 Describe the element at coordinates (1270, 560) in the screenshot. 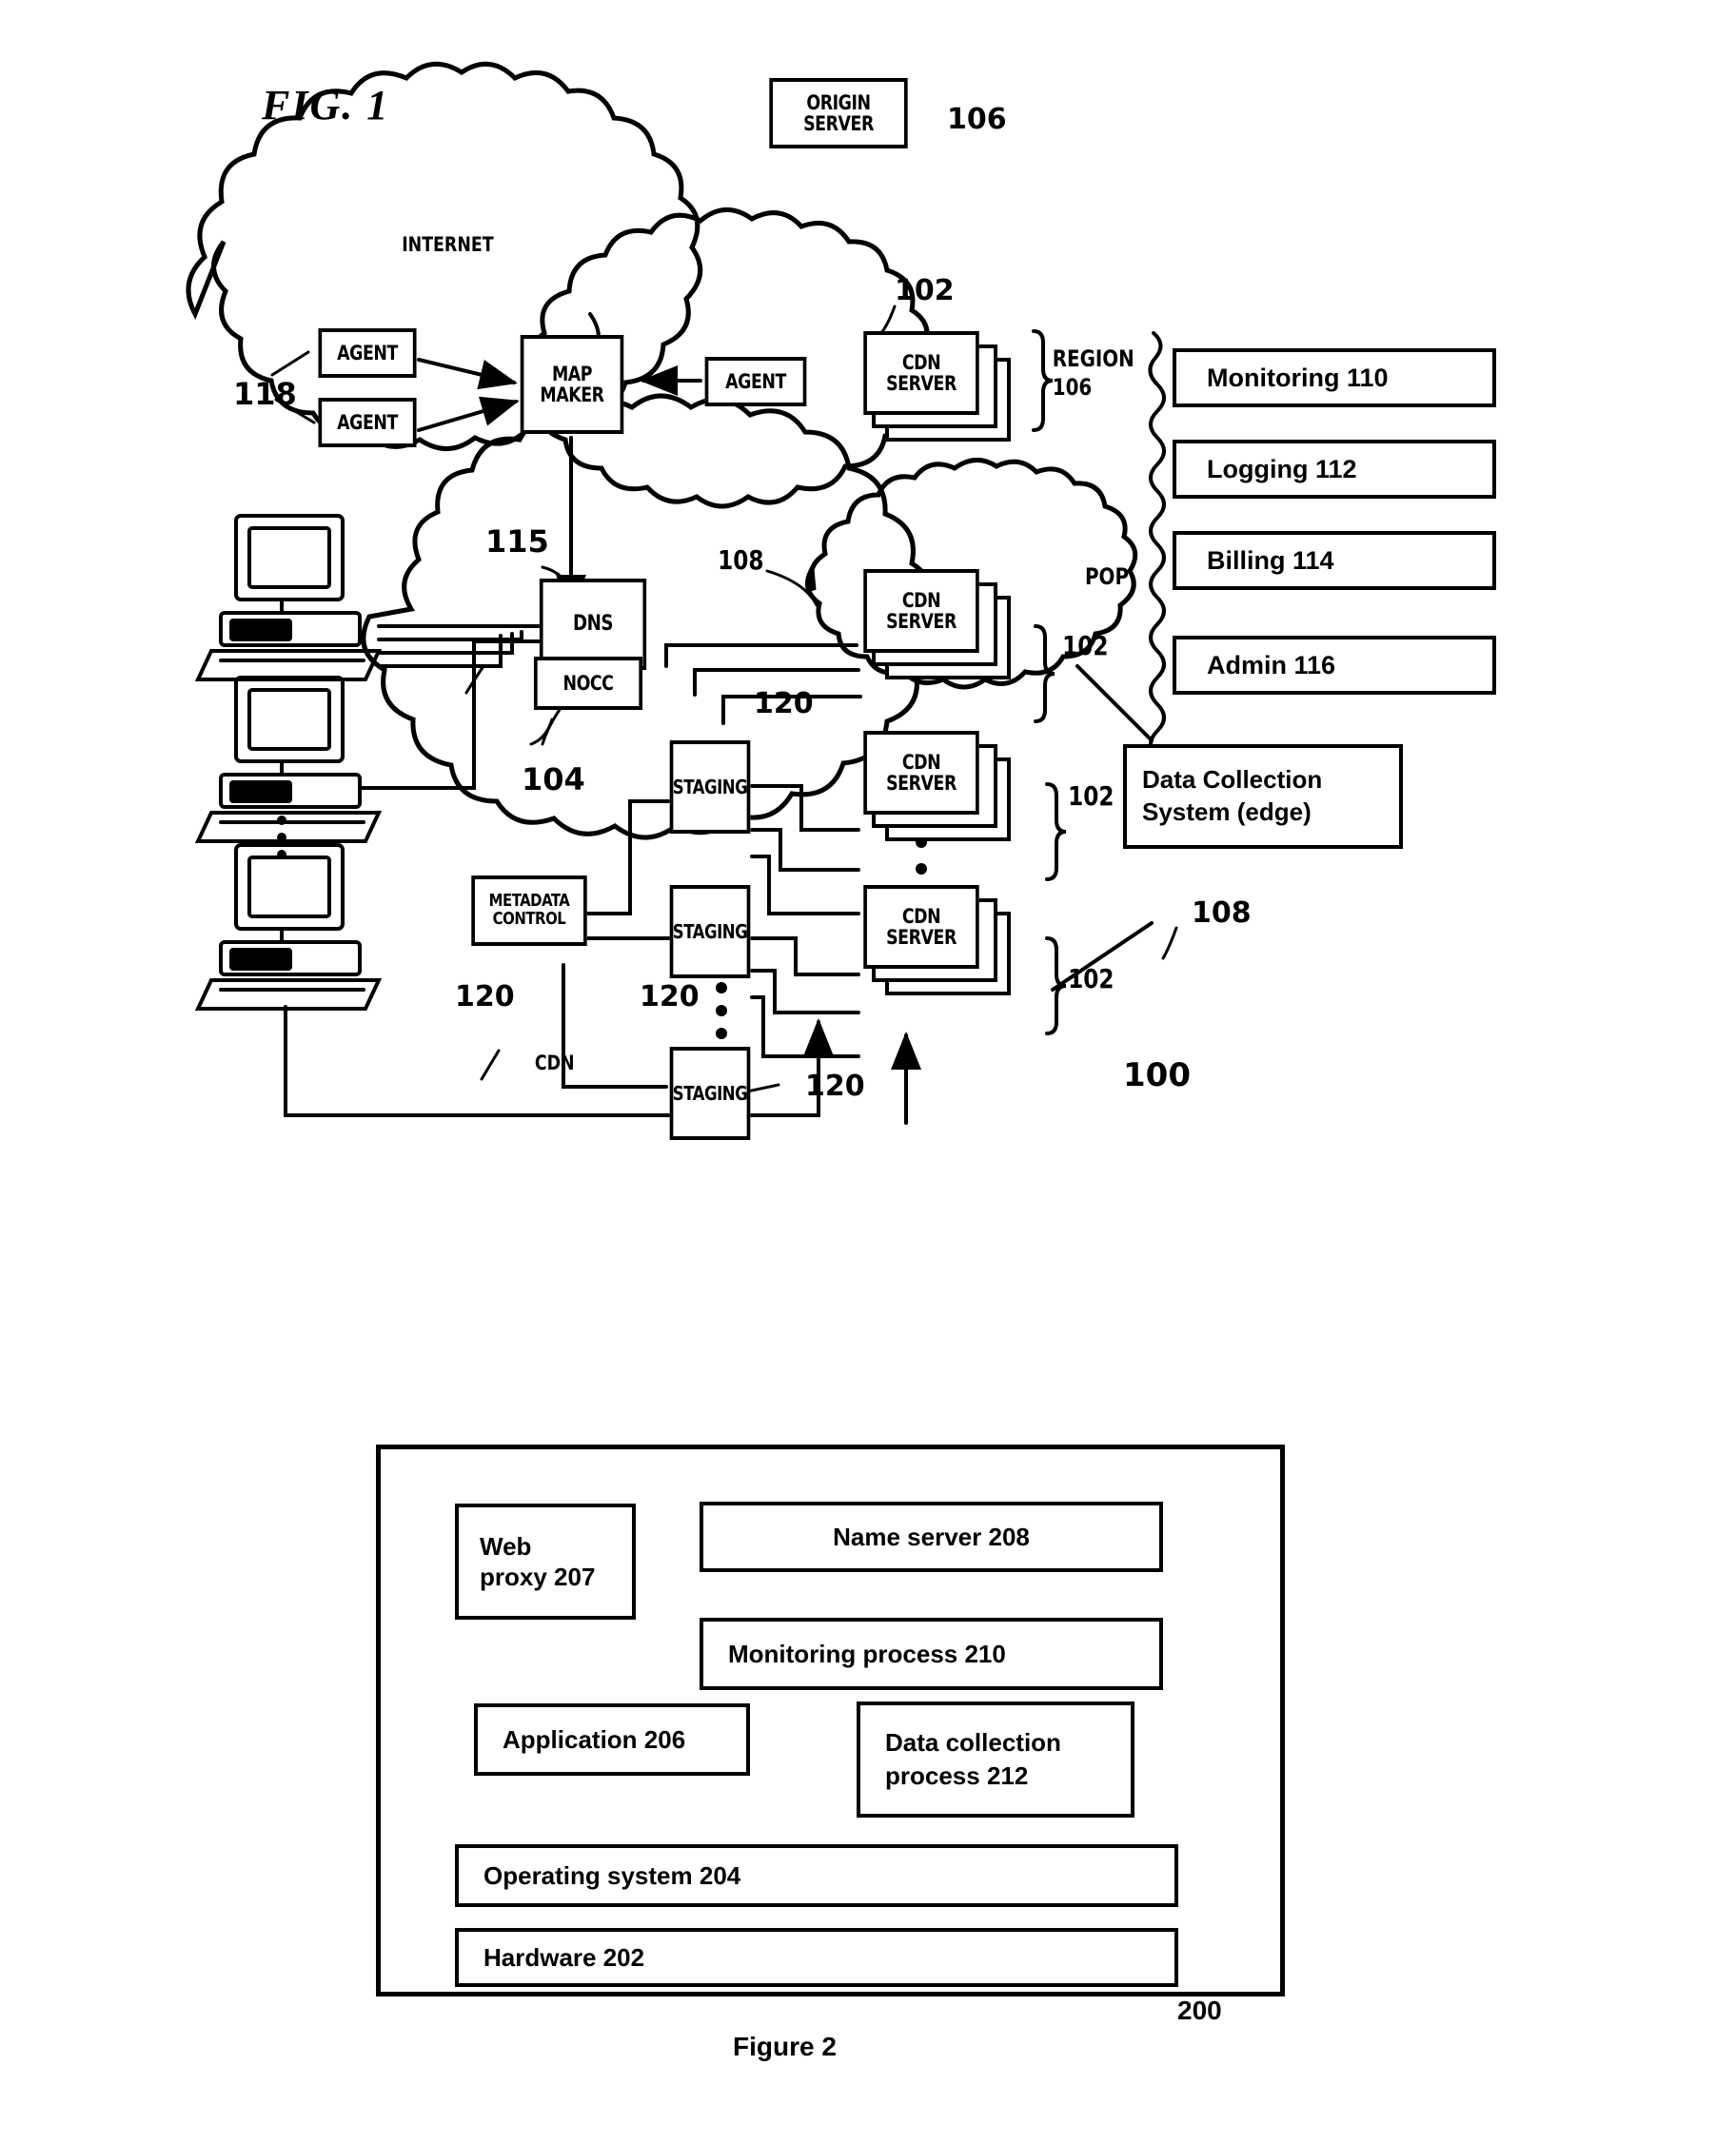

I see `service-label: Billing 114` at that location.